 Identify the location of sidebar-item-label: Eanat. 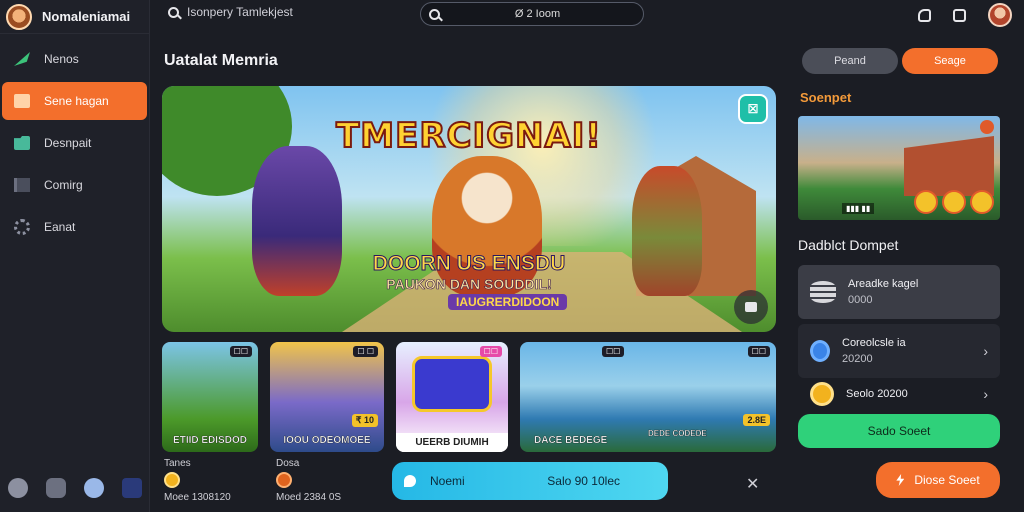
(60, 227).